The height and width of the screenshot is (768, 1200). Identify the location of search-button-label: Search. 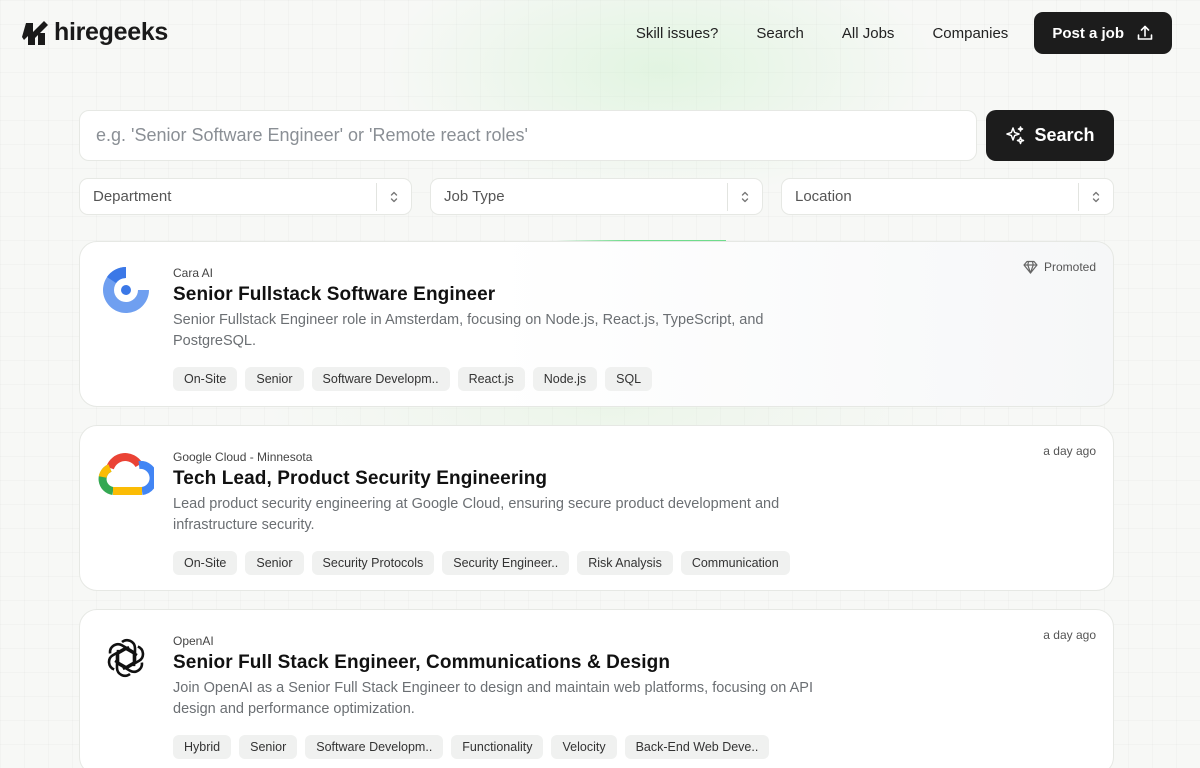
(1064, 135).